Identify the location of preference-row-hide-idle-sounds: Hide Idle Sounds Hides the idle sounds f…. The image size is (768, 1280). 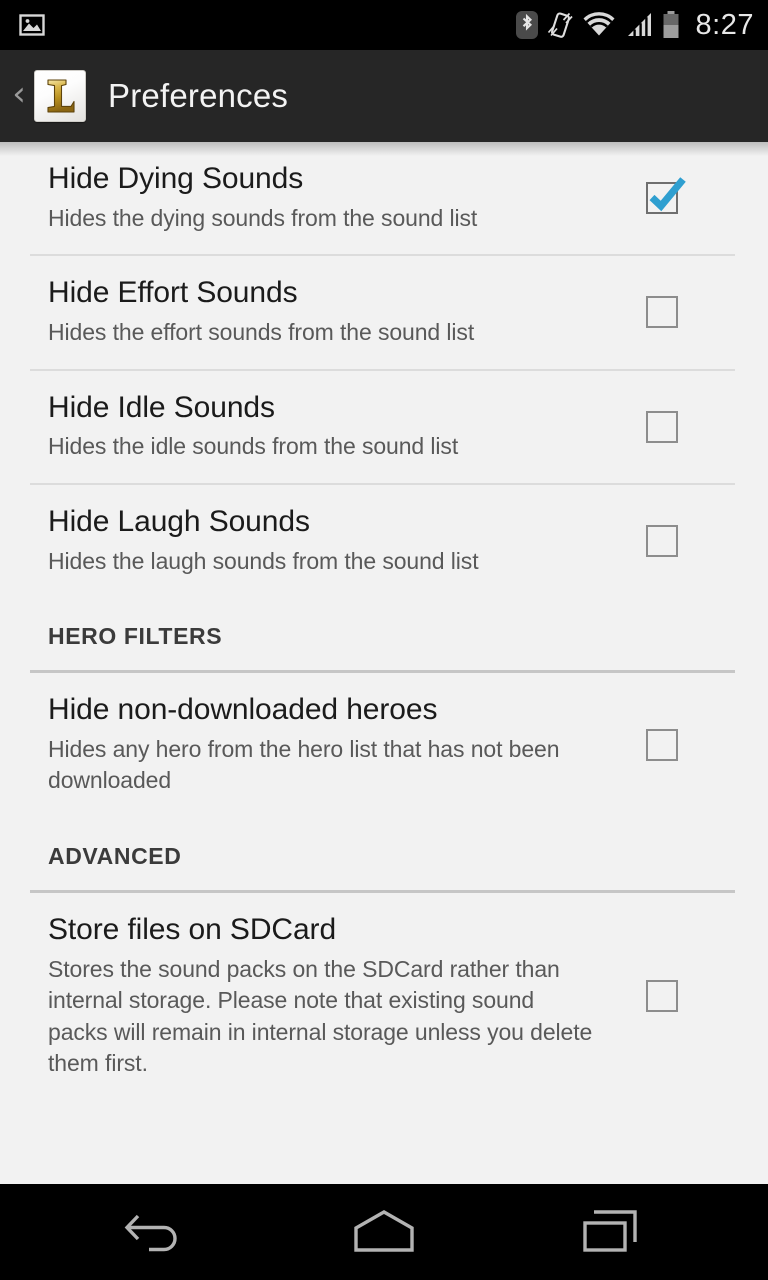
(384, 427).